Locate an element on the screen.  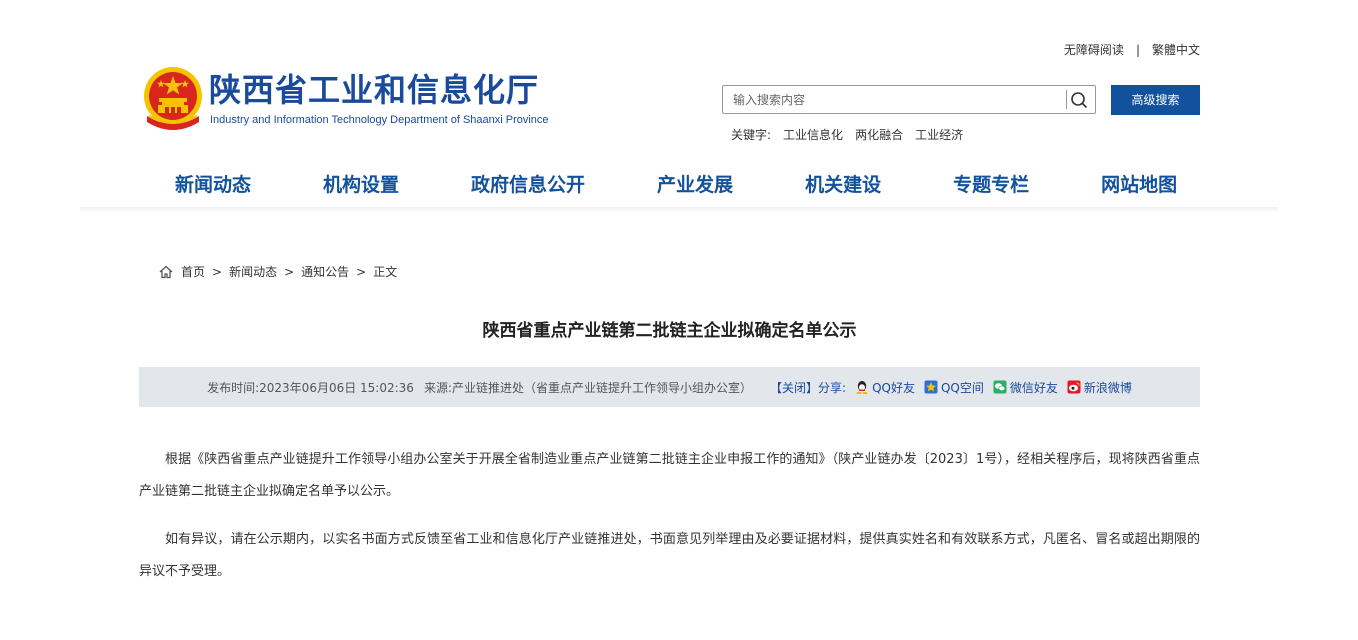
nav-item-special-topics: 专题专栏 is located at coordinates (991, 185).